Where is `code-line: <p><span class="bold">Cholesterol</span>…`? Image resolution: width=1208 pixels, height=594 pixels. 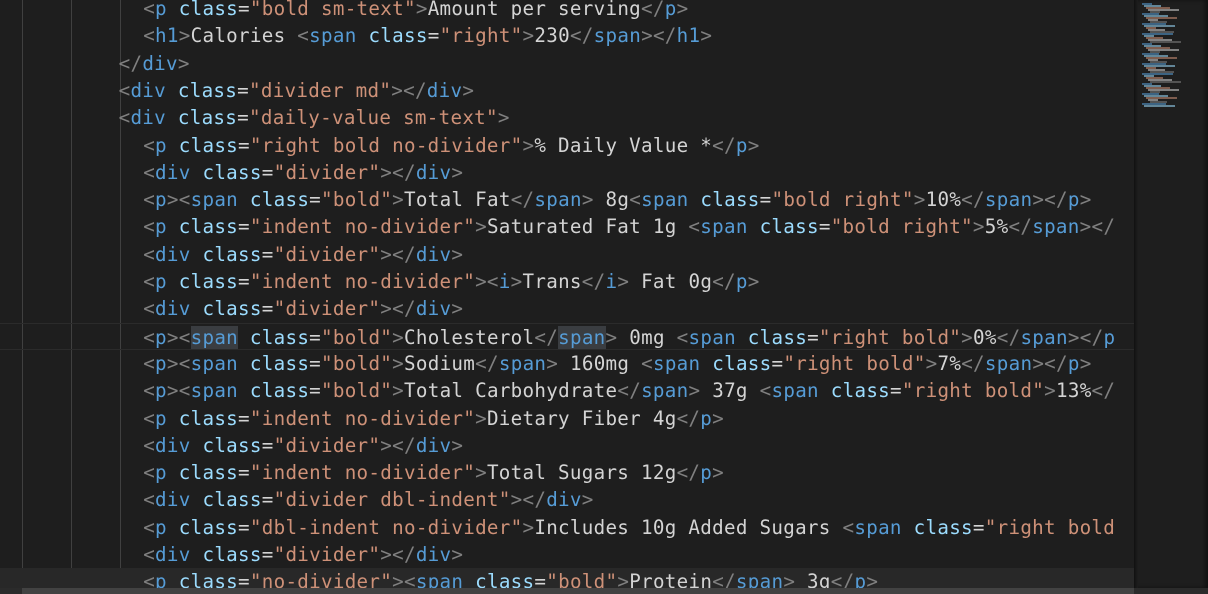
code-line: <p><span class="bold">Cholesterol</span>… is located at coordinates (567, 336).